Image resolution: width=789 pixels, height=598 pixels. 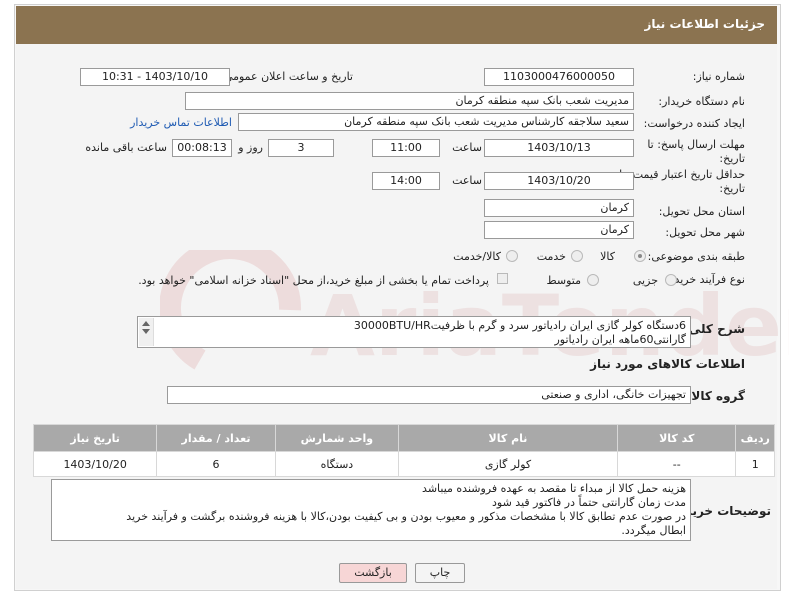 I want to click on col-qty: تعداد / مقدار, so click(x=216, y=438).